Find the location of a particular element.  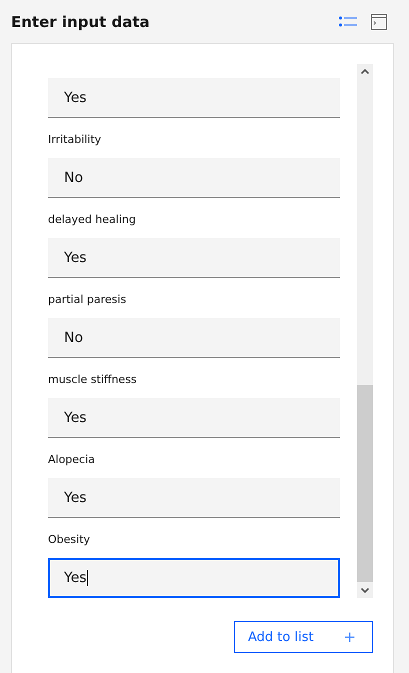

scroll-up-icon is located at coordinates (365, 71).